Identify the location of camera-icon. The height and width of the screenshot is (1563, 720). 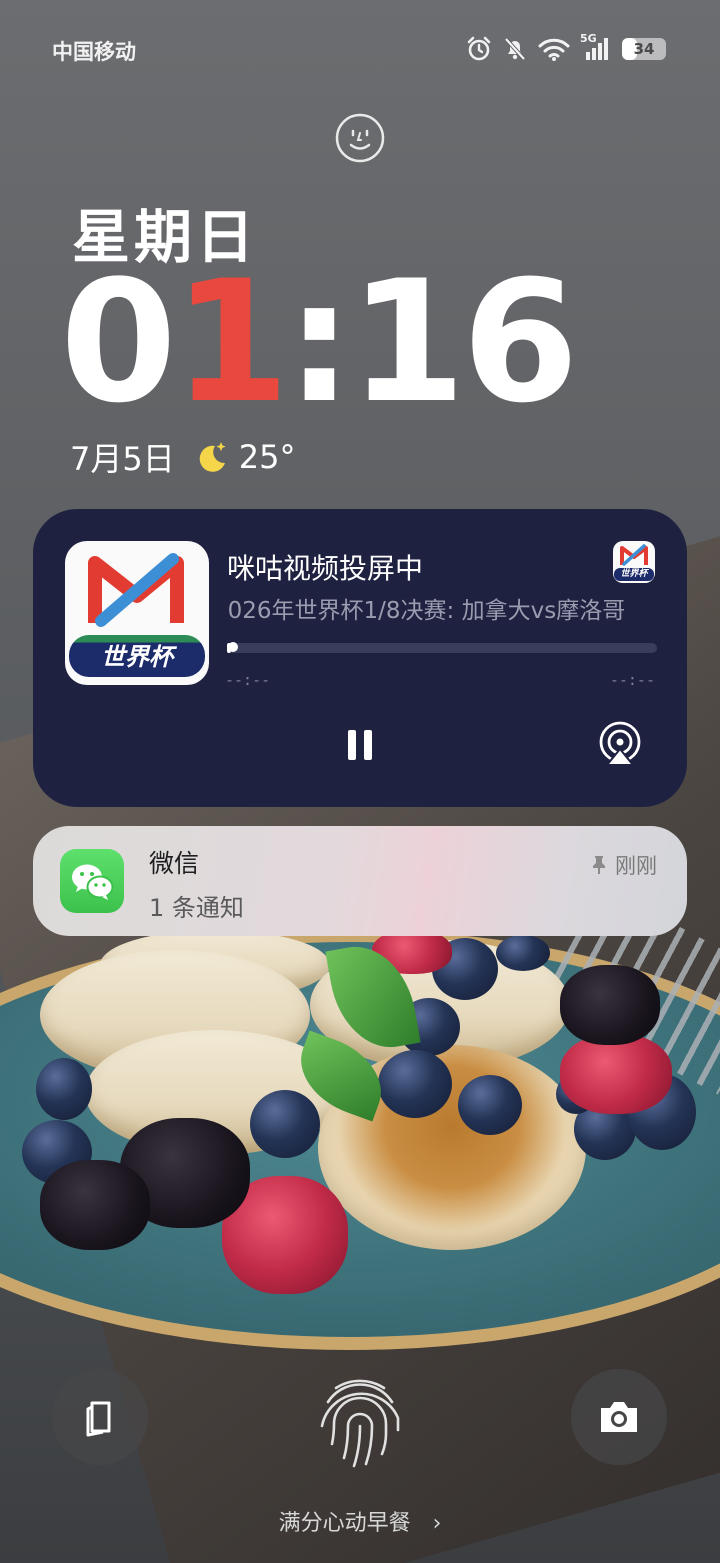
(619, 1417).